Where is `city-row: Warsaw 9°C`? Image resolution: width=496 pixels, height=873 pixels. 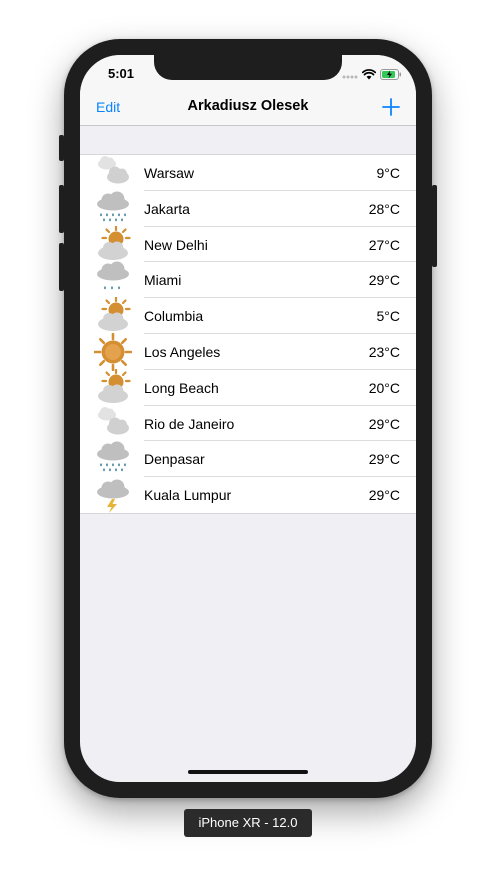
city-row: Warsaw 9°C is located at coordinates (248, 173).